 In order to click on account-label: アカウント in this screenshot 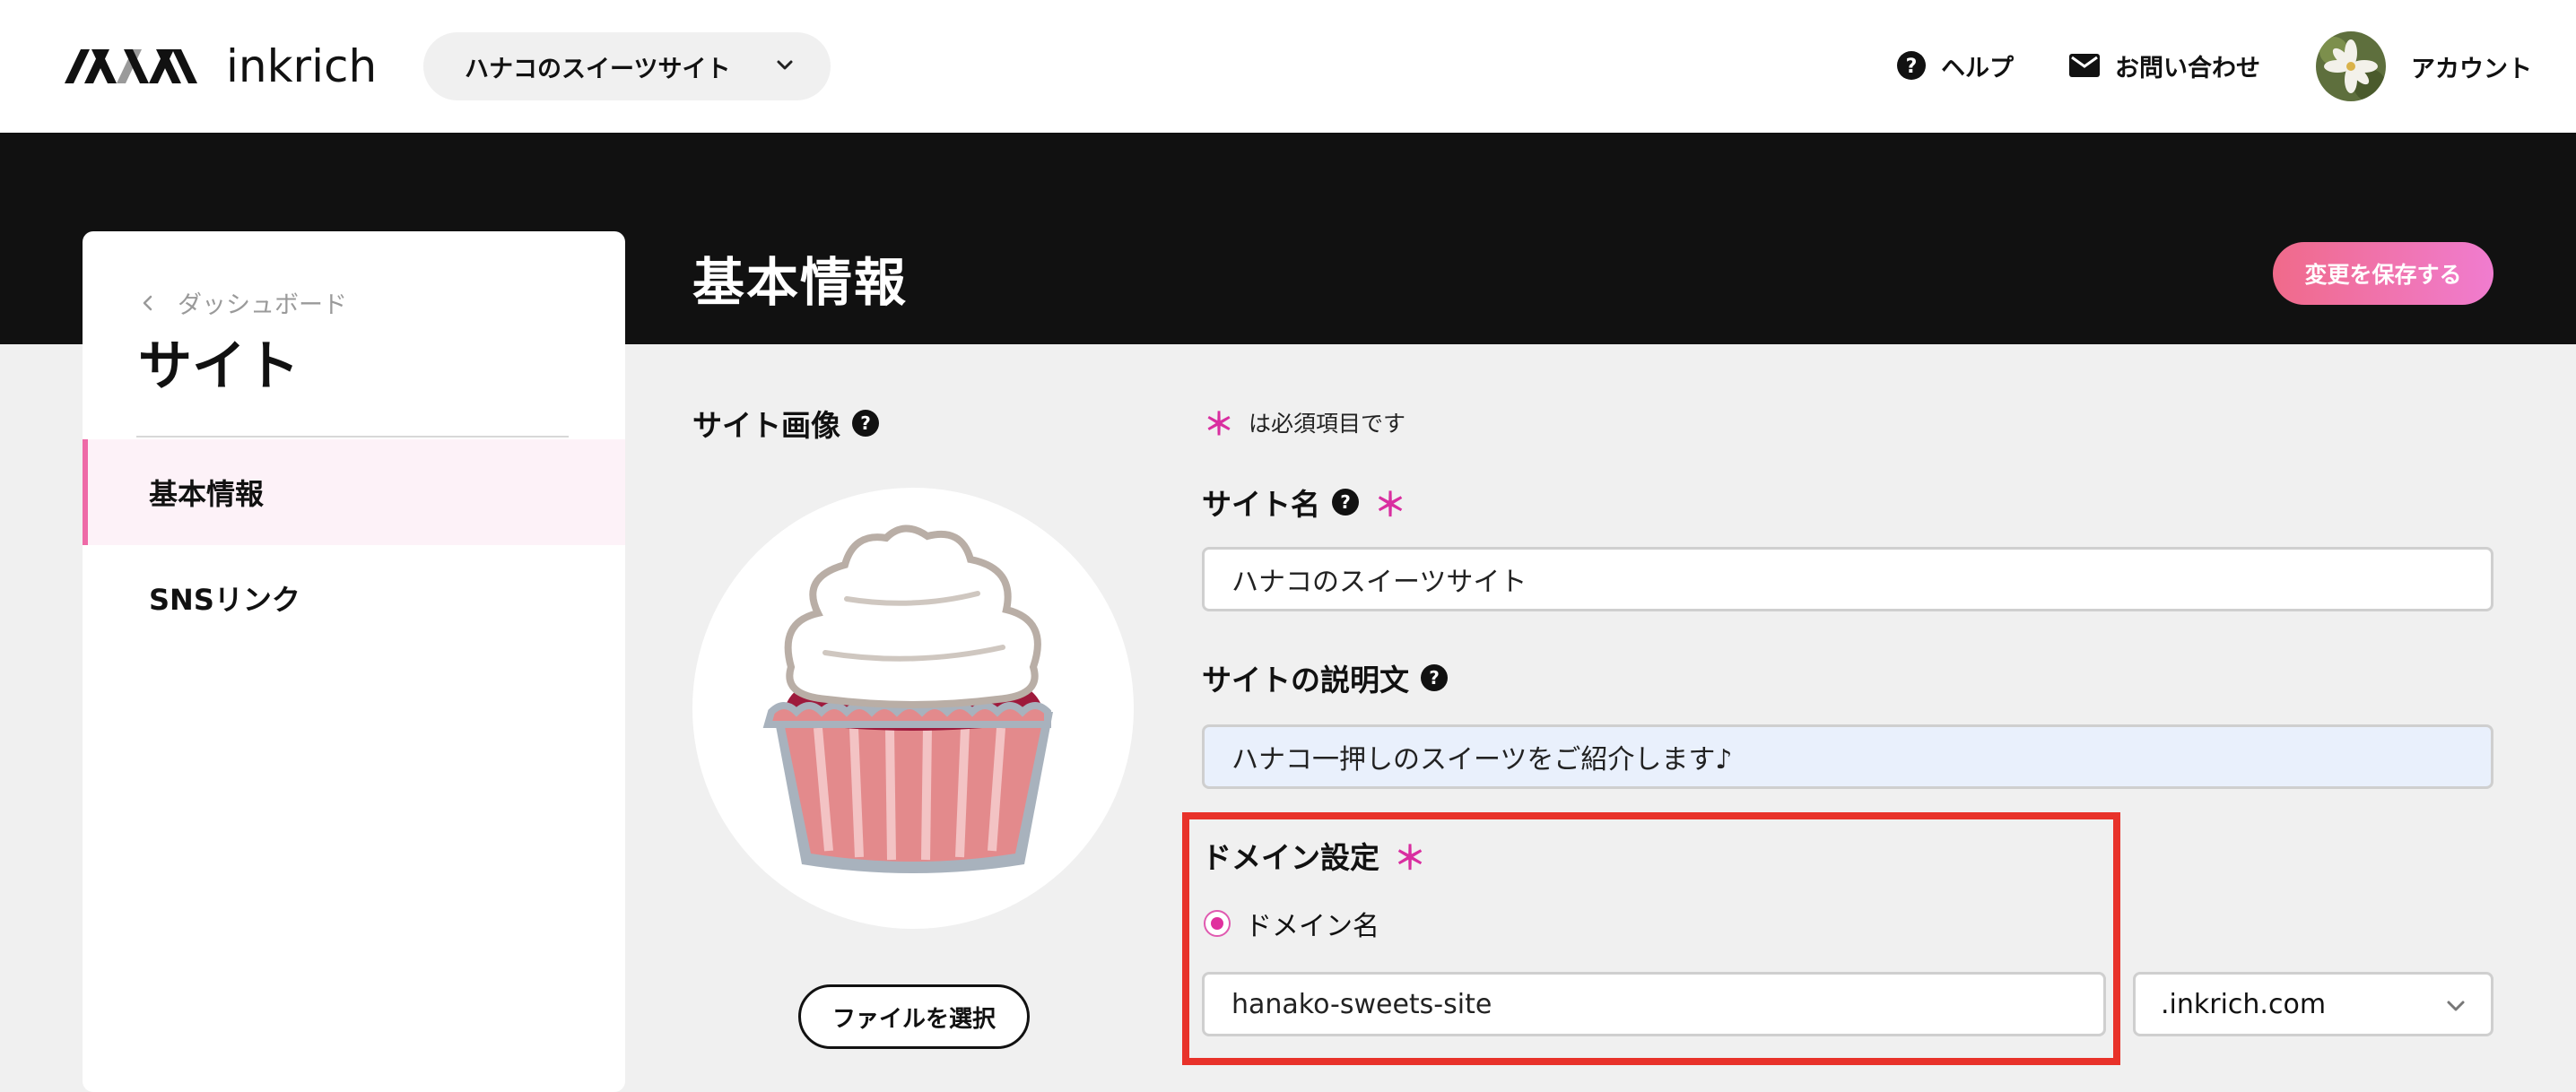, I will do `click(2471, 69)`.